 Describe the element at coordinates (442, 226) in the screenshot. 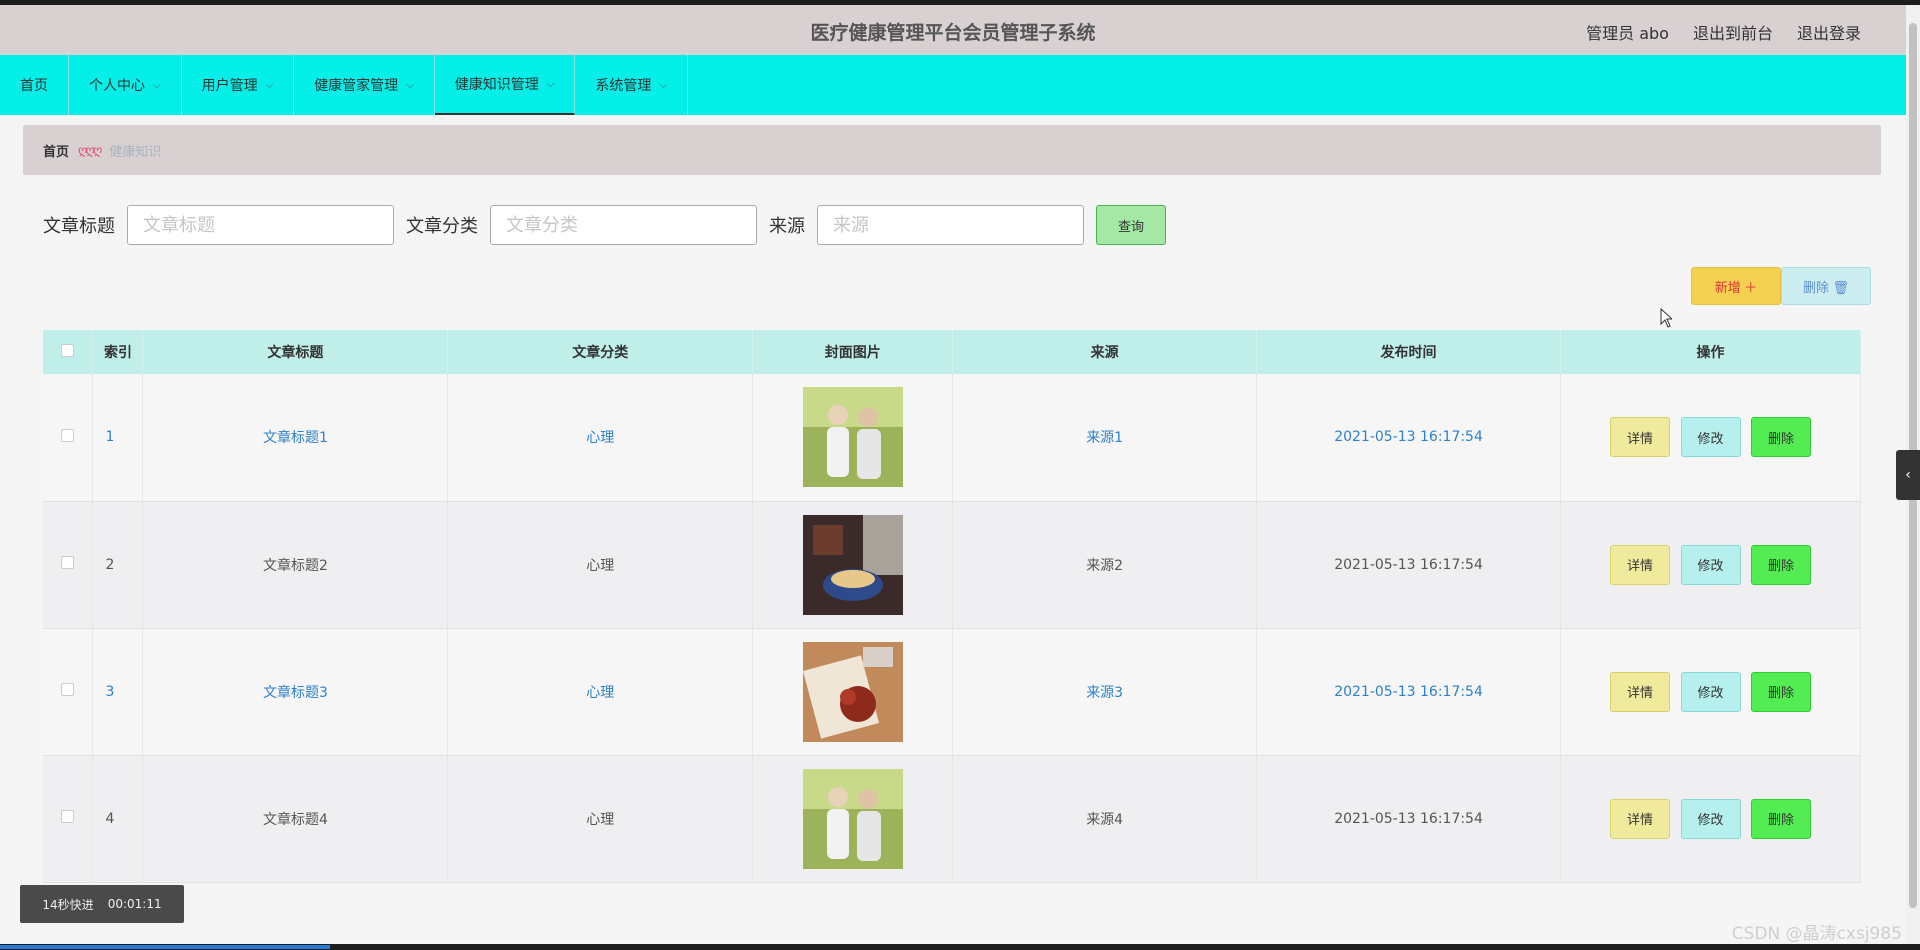

I see `category-filter-label: 文章分类` at that location.